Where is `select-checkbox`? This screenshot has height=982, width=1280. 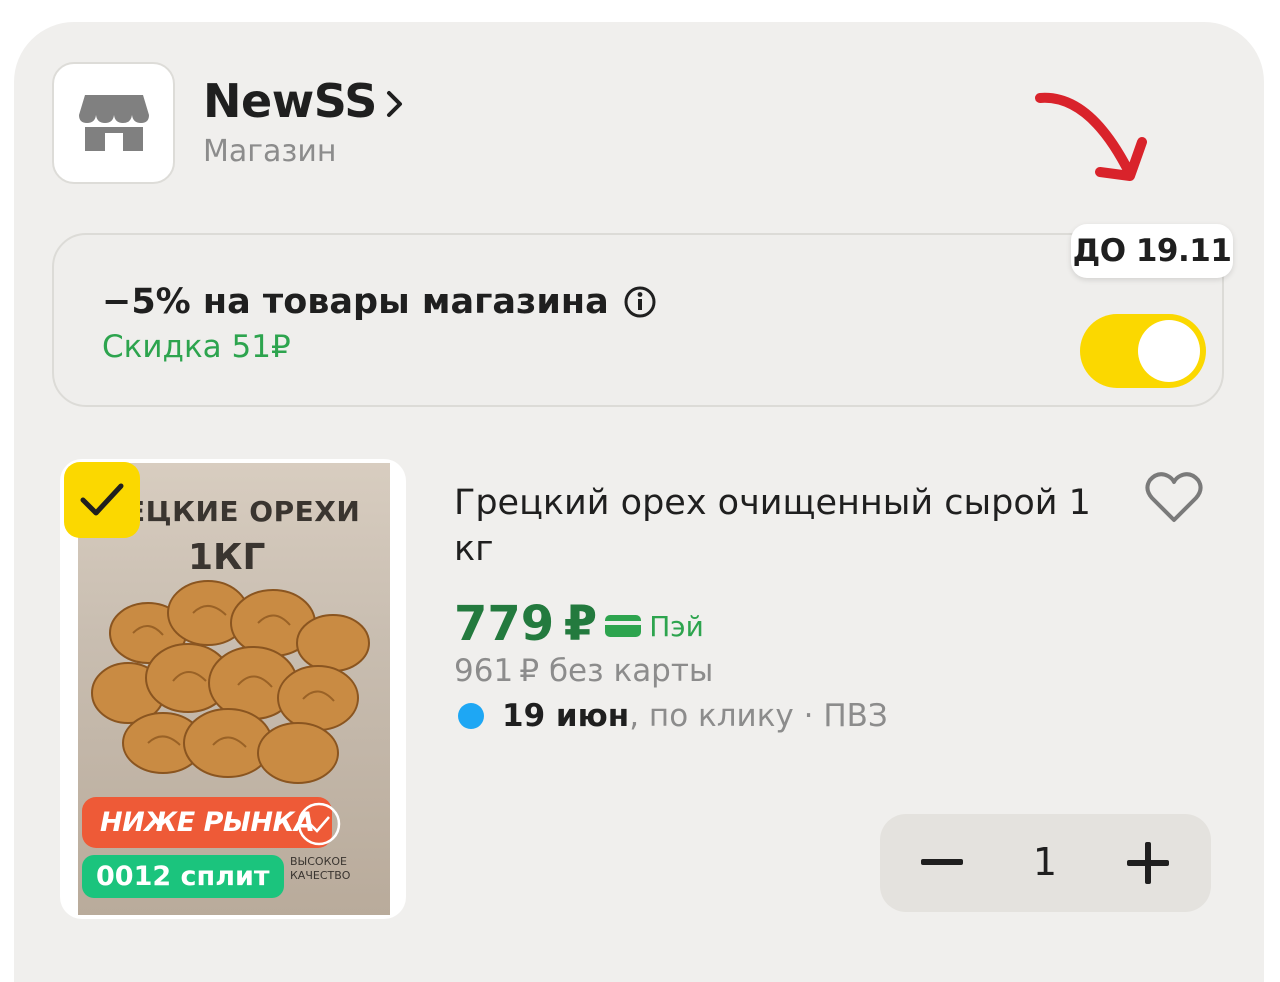 select-checkbox is located at coordinates (102, 500).